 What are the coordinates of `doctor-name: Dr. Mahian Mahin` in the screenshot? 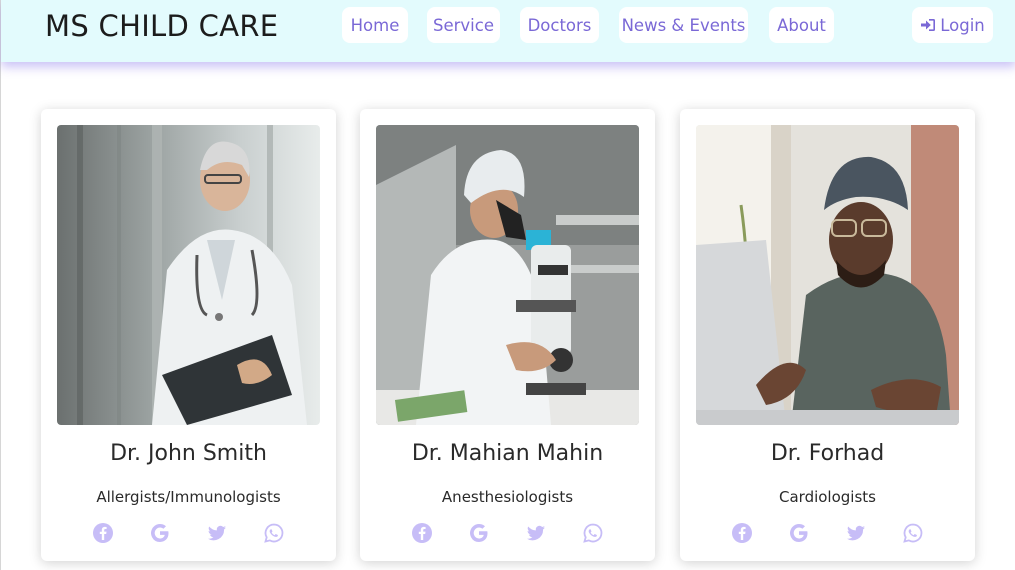 It's located at (507, 453).